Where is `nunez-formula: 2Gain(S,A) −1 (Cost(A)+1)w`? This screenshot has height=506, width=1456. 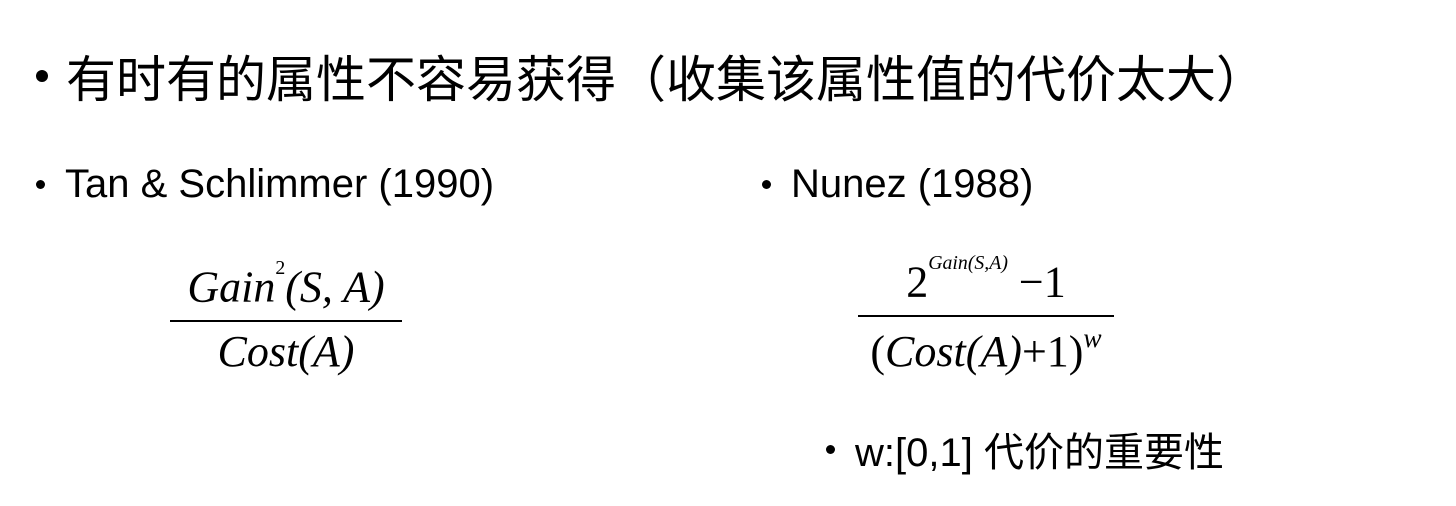 nunez-formula: 2Gain(S,A) −1 (Cost(A)+1)w is located at coordinates (986, 314).